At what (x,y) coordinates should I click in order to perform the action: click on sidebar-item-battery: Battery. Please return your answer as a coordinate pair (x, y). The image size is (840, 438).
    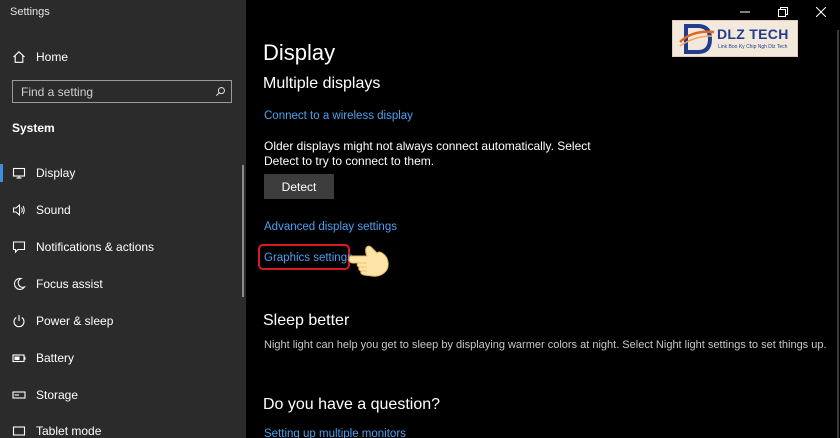
    Looking at the image, I should click on (120, 358).